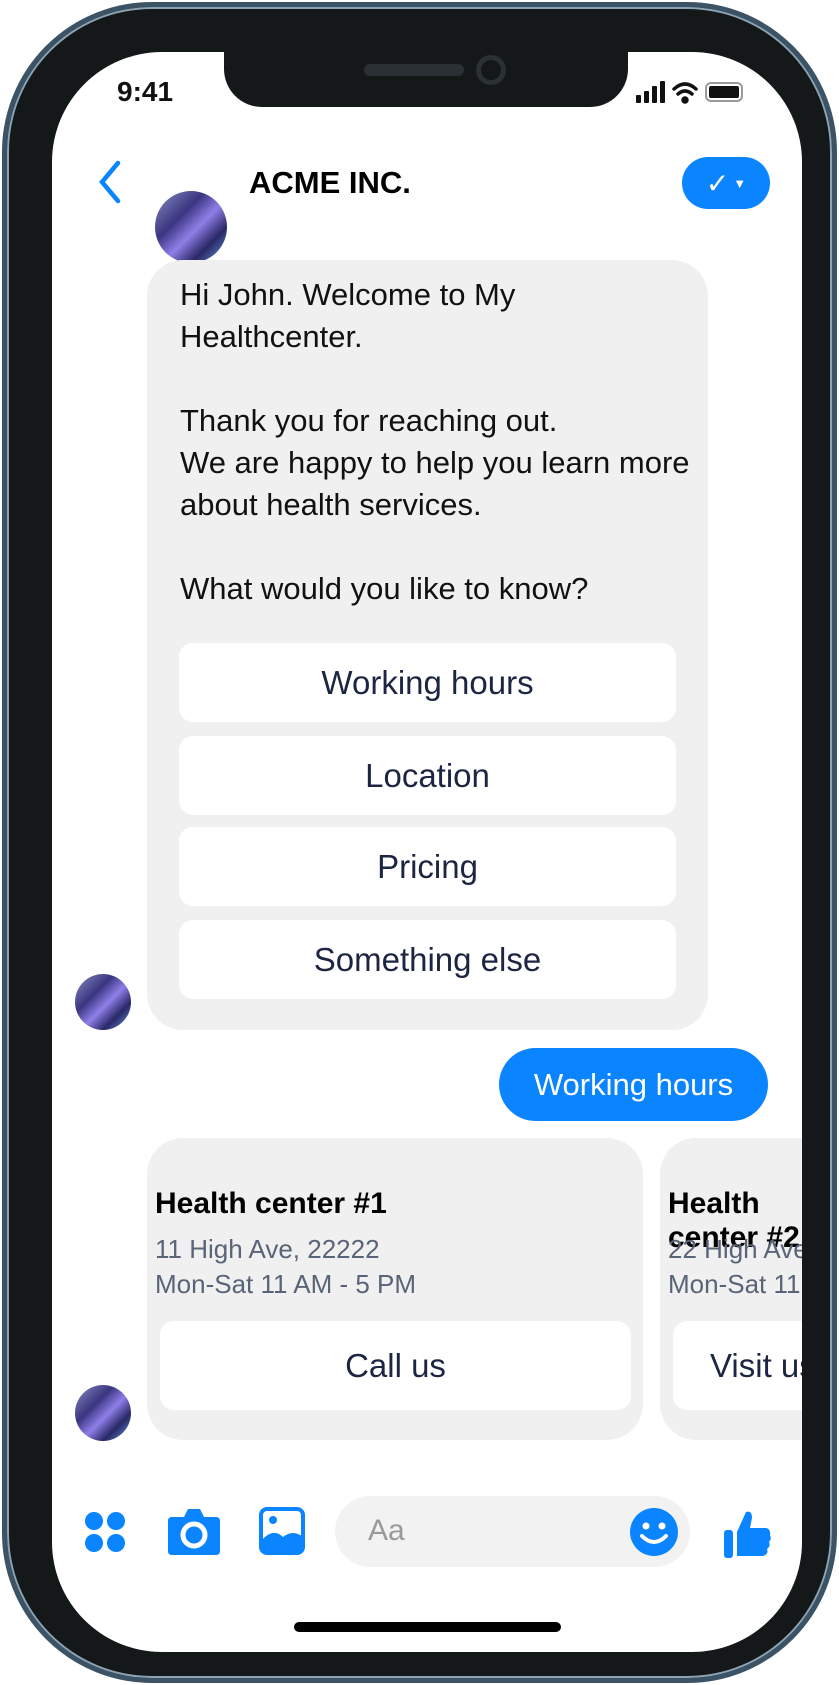  Describe the element at coordinates (491, 70) in the screenshot. I see `camera` at that location.